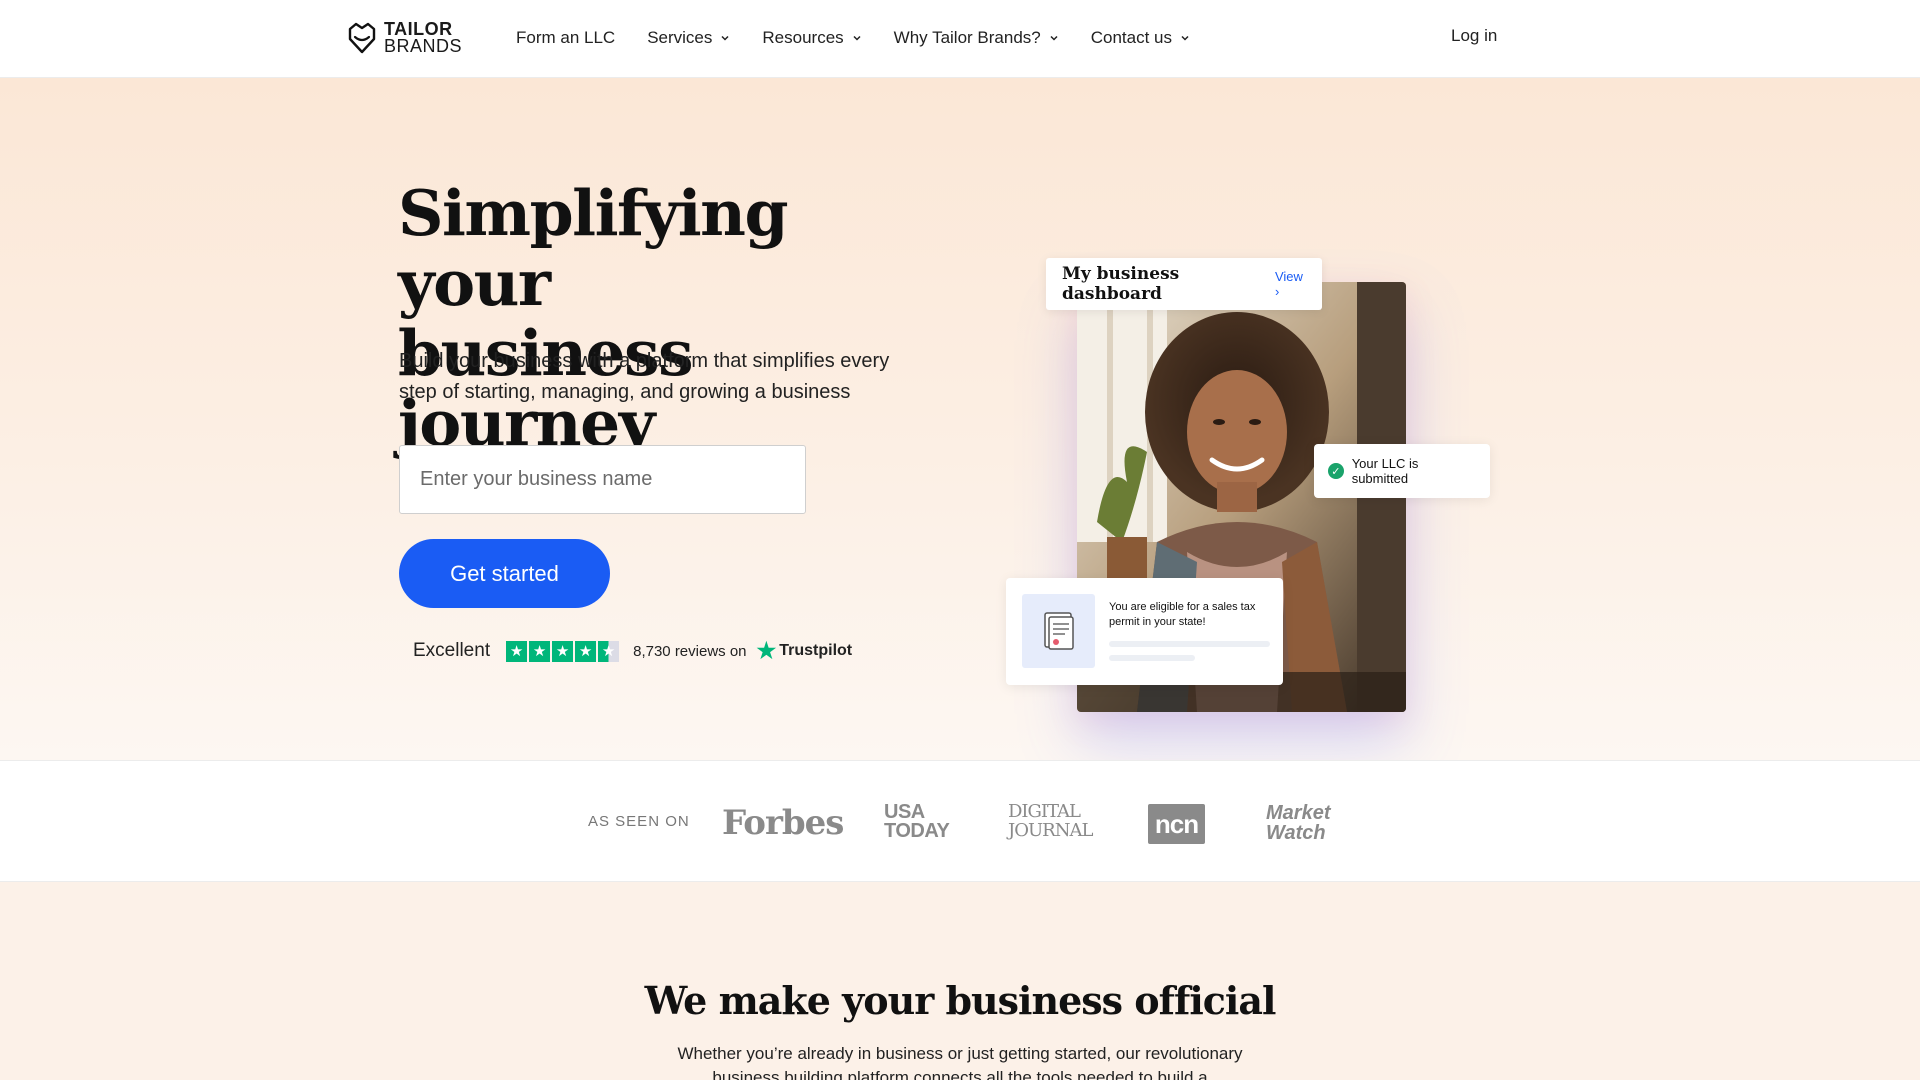 The image size is (1920, 1080). I want to click on forbes-logo: Forbes, so click(783, 823).